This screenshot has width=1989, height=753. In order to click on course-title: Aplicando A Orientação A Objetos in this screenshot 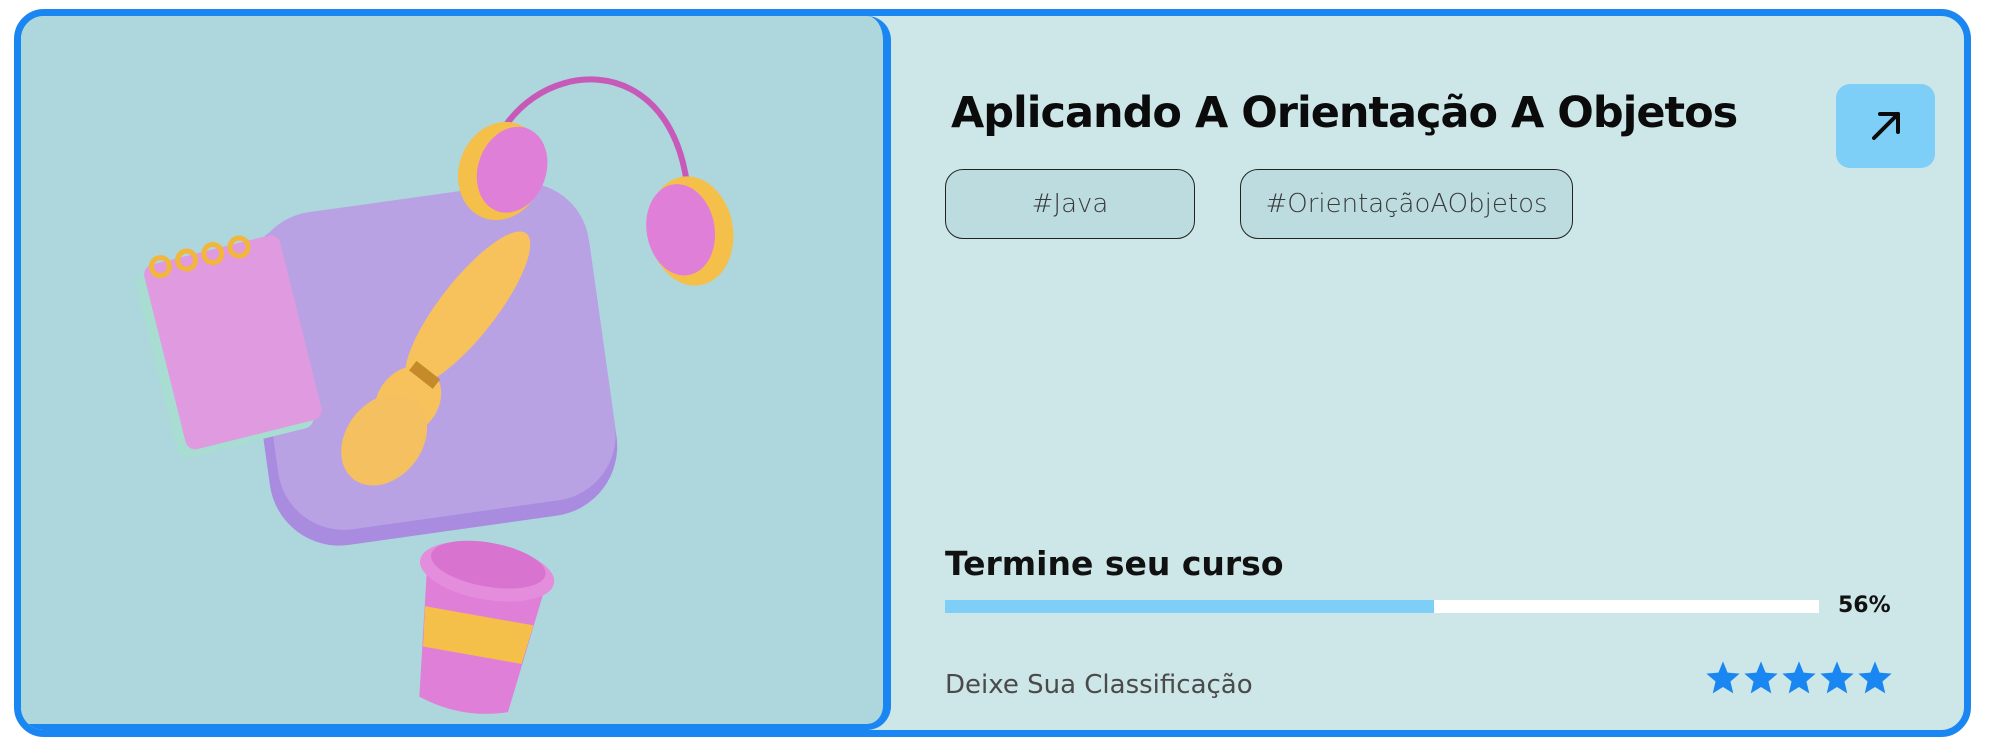, I will do `click(1344, 113)`.